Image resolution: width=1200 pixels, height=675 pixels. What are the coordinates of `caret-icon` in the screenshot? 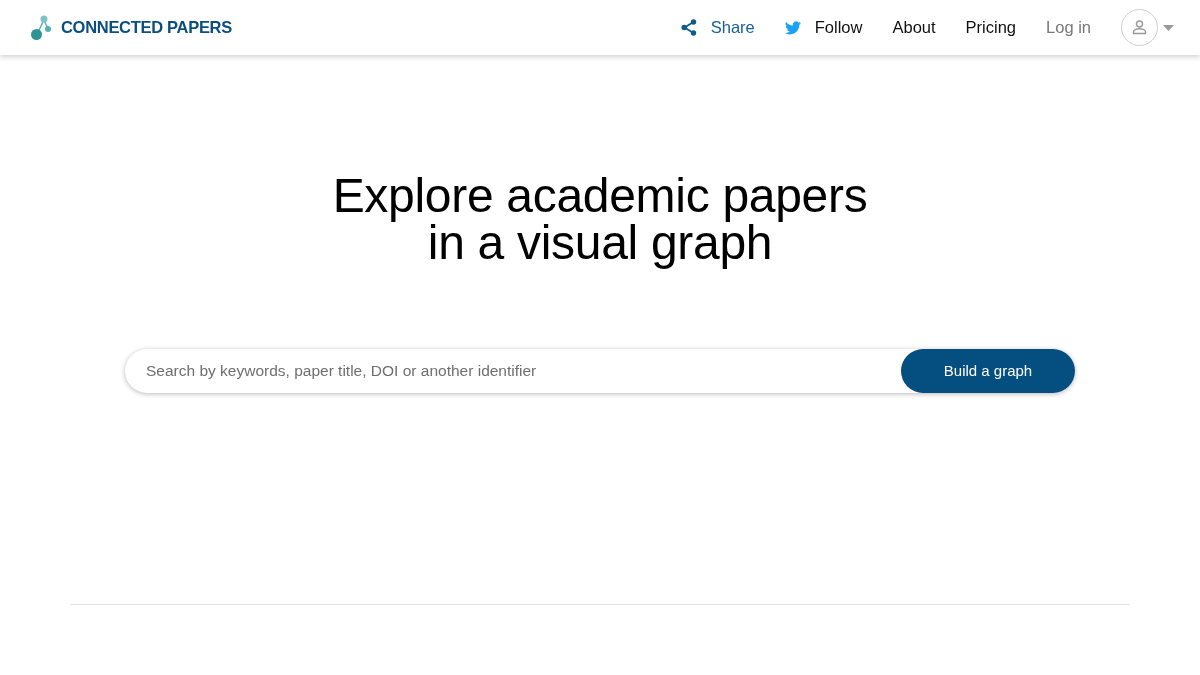 It's located at (1168, 27).